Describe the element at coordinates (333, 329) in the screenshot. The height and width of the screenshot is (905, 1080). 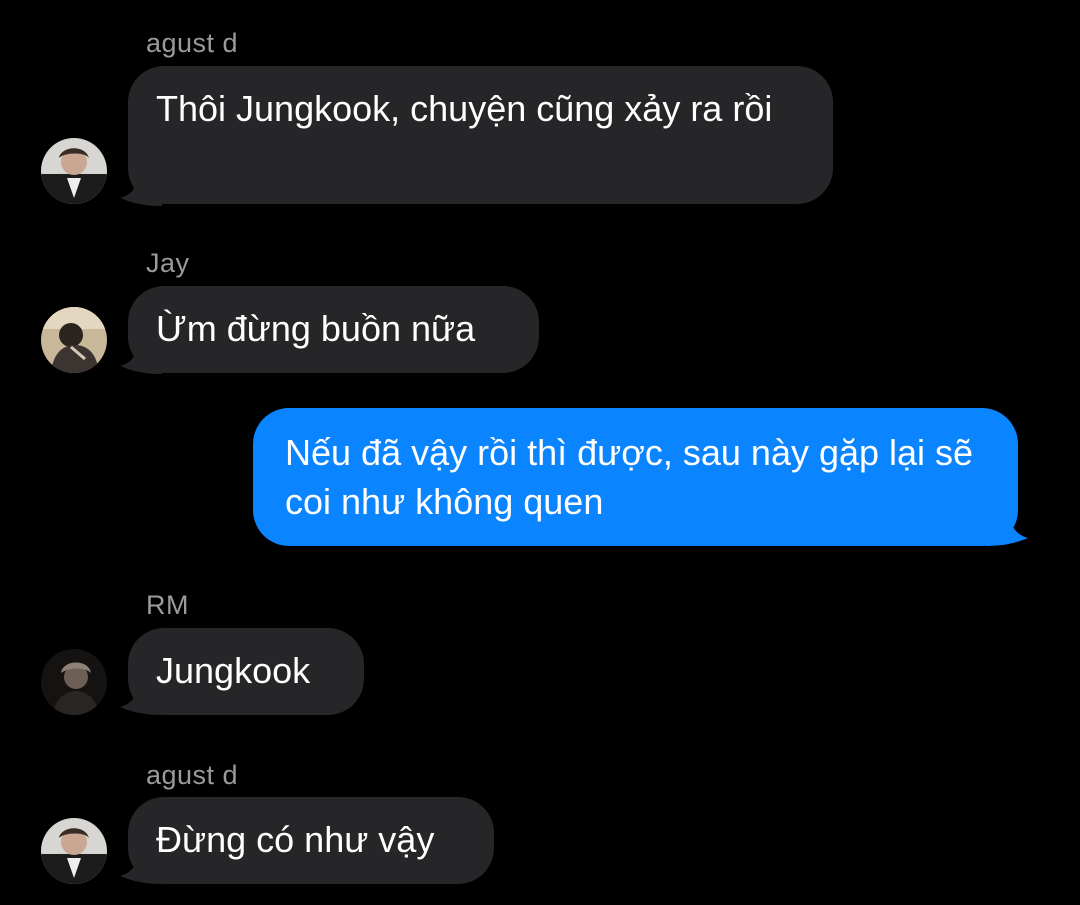
I see `message-bubble: Ừm đừng buồn nữa` at that location.